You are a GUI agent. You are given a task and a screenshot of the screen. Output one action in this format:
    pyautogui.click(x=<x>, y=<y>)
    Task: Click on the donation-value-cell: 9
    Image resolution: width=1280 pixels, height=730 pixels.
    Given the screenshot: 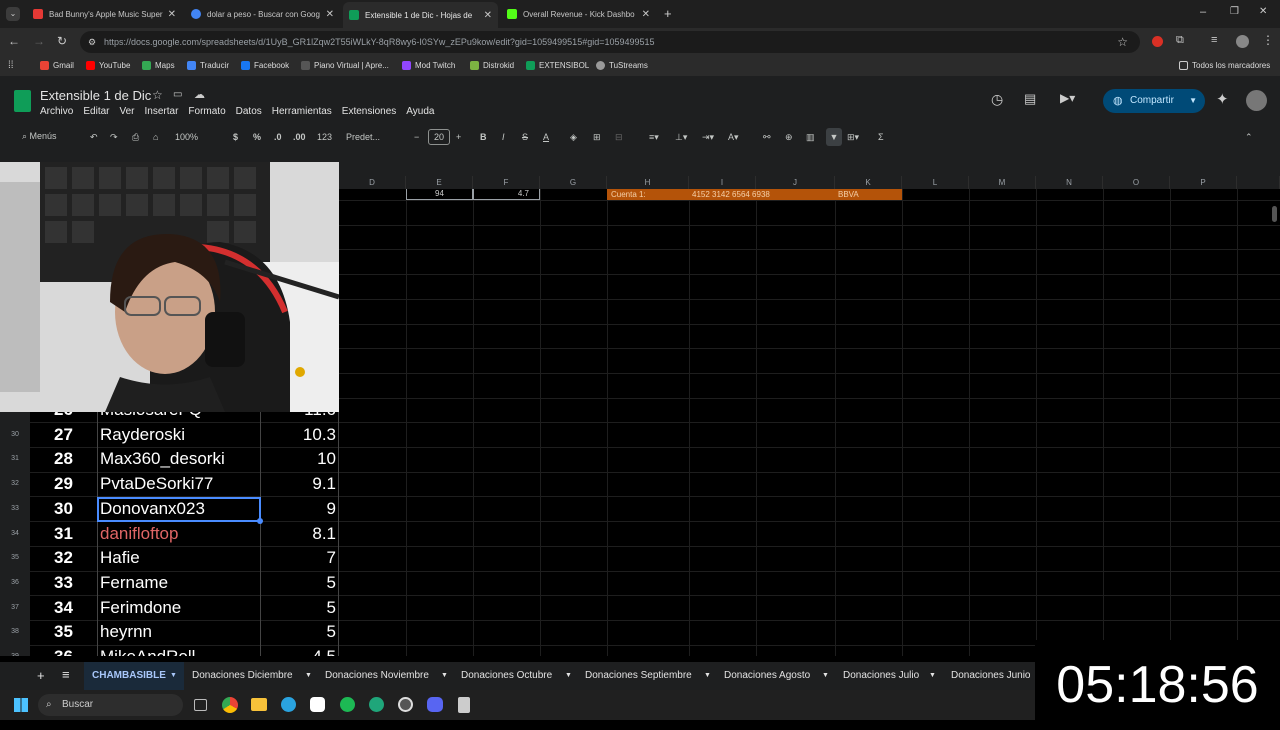 What is the action you would take?
    pyautogui.click(x=298, y=509)
    